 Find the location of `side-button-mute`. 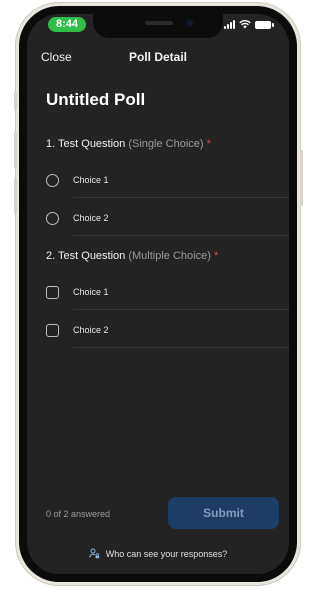

side-button-mute is located at coordinates (15, 101).